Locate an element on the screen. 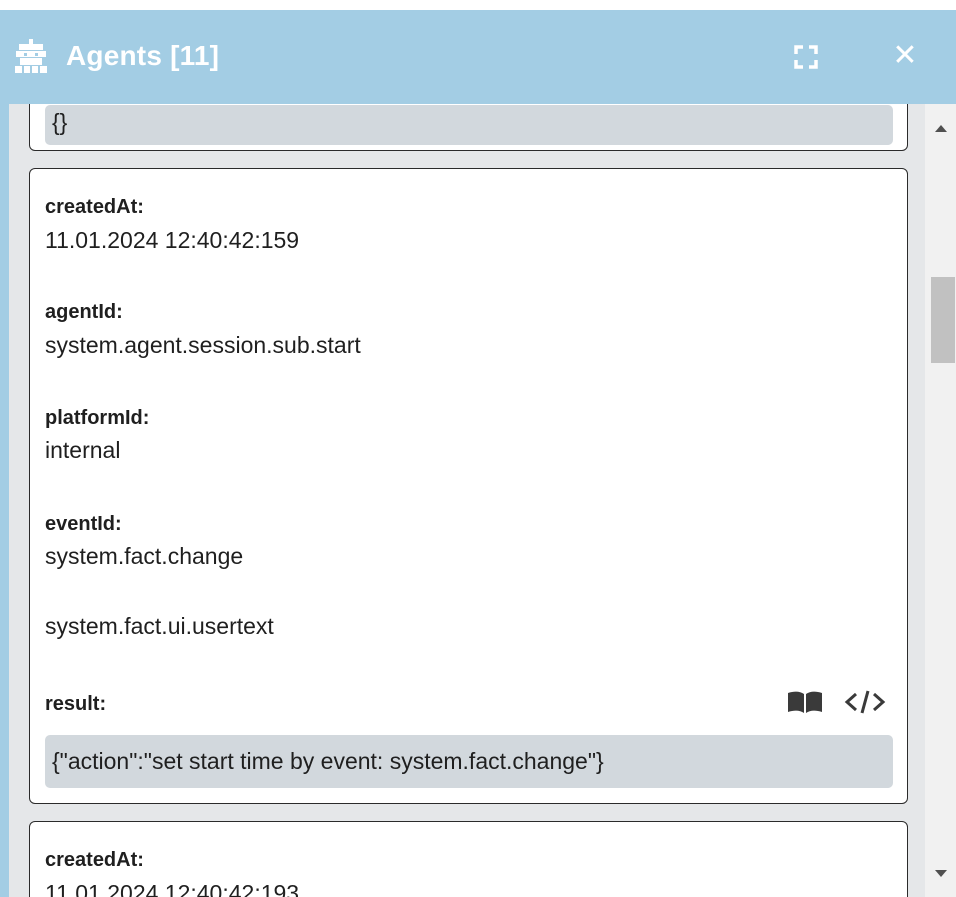 This screenshot has height=897, width=956. agent-id-value: system.agent.session.sub.start is located at coordinates (203, 345).